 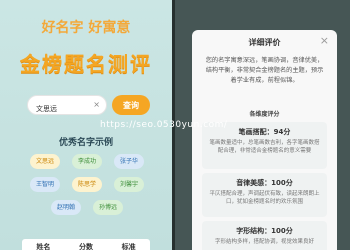 What do you see at coordinates (264, 42) in the screenshot?
I see `dialog-title: 详细评价` at bounding box center [264, 42].